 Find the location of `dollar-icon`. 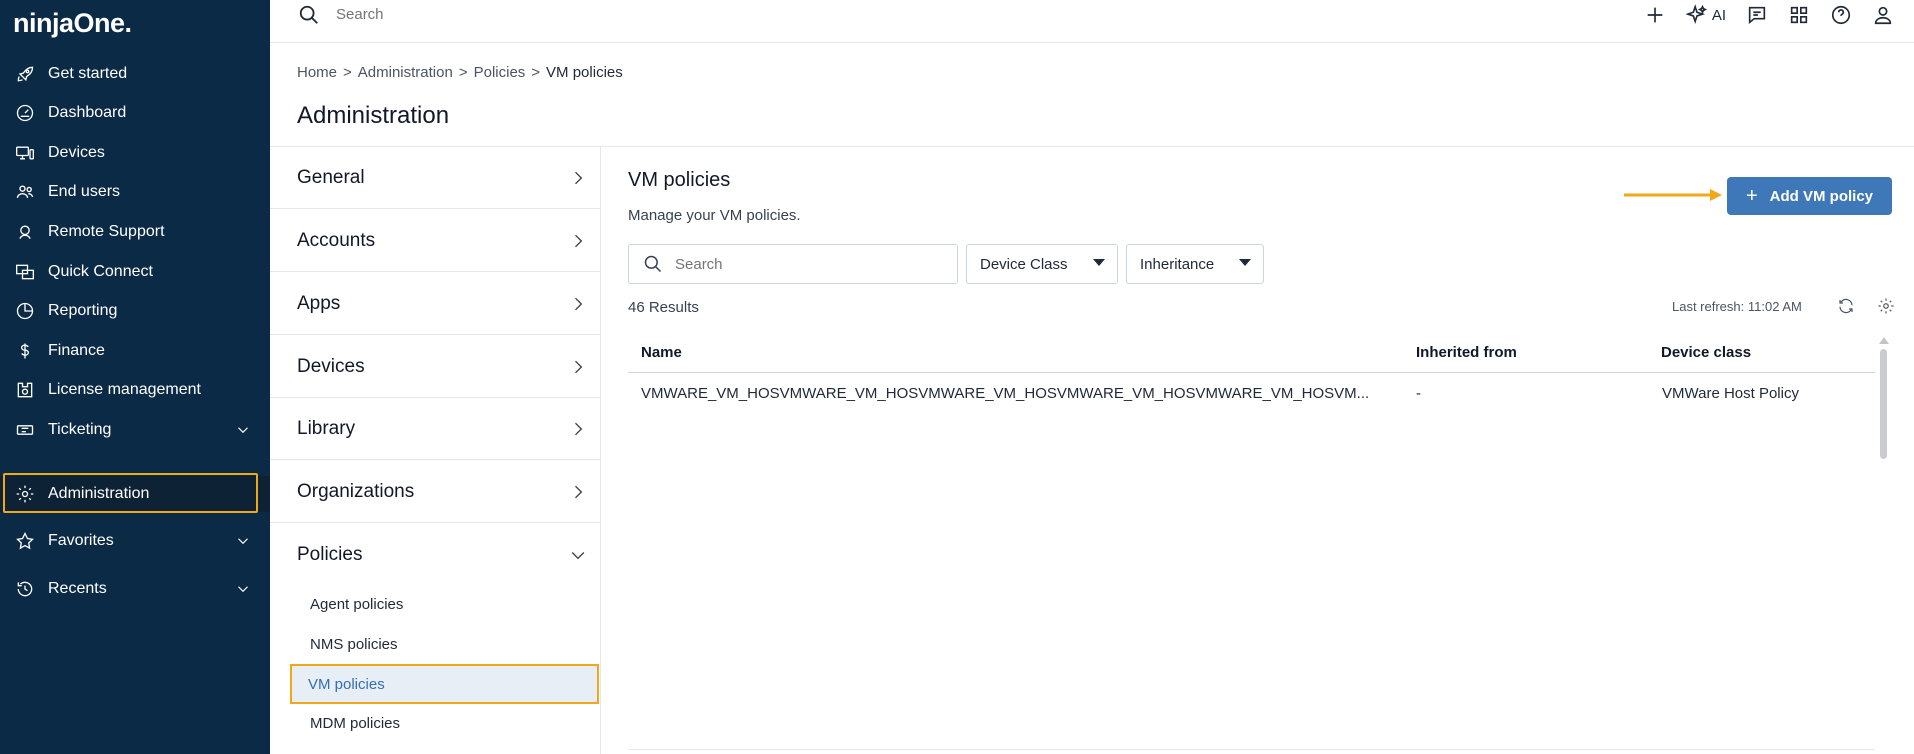

dollar-icon is located at coordinates (25, 351).